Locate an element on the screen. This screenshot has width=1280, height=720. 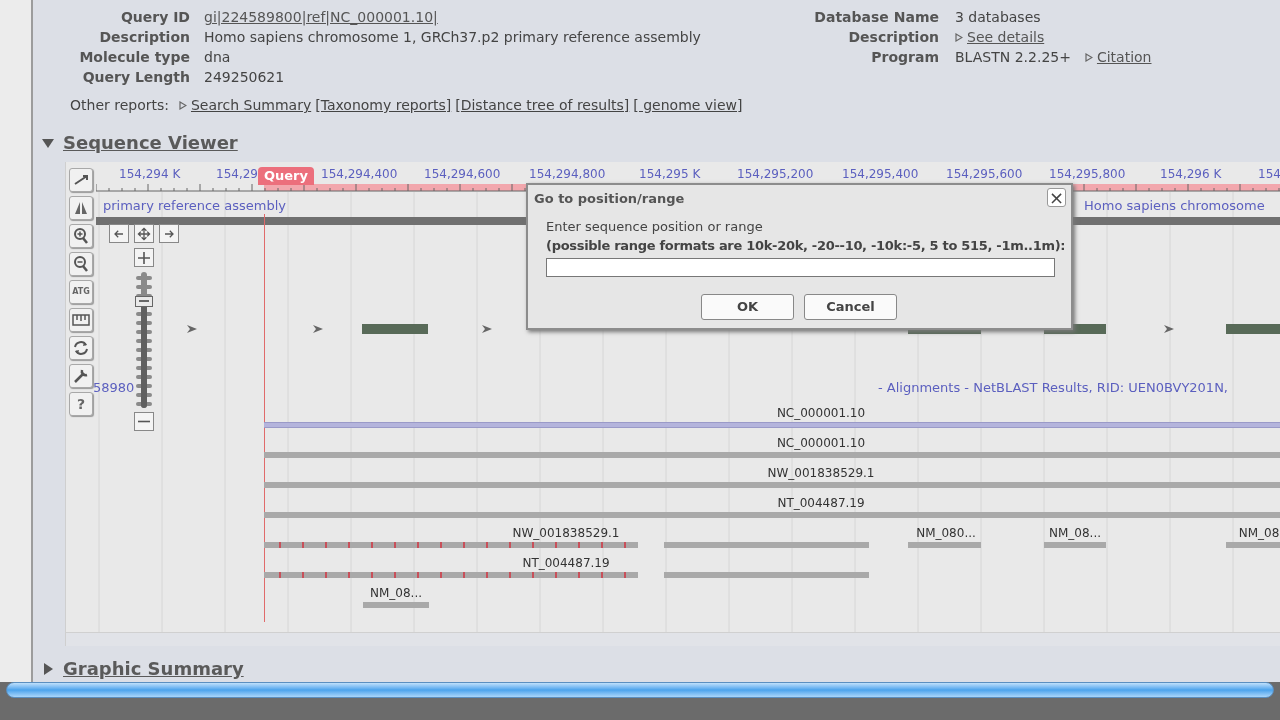
tool-button: ATG is located at coordinates (81, 292).